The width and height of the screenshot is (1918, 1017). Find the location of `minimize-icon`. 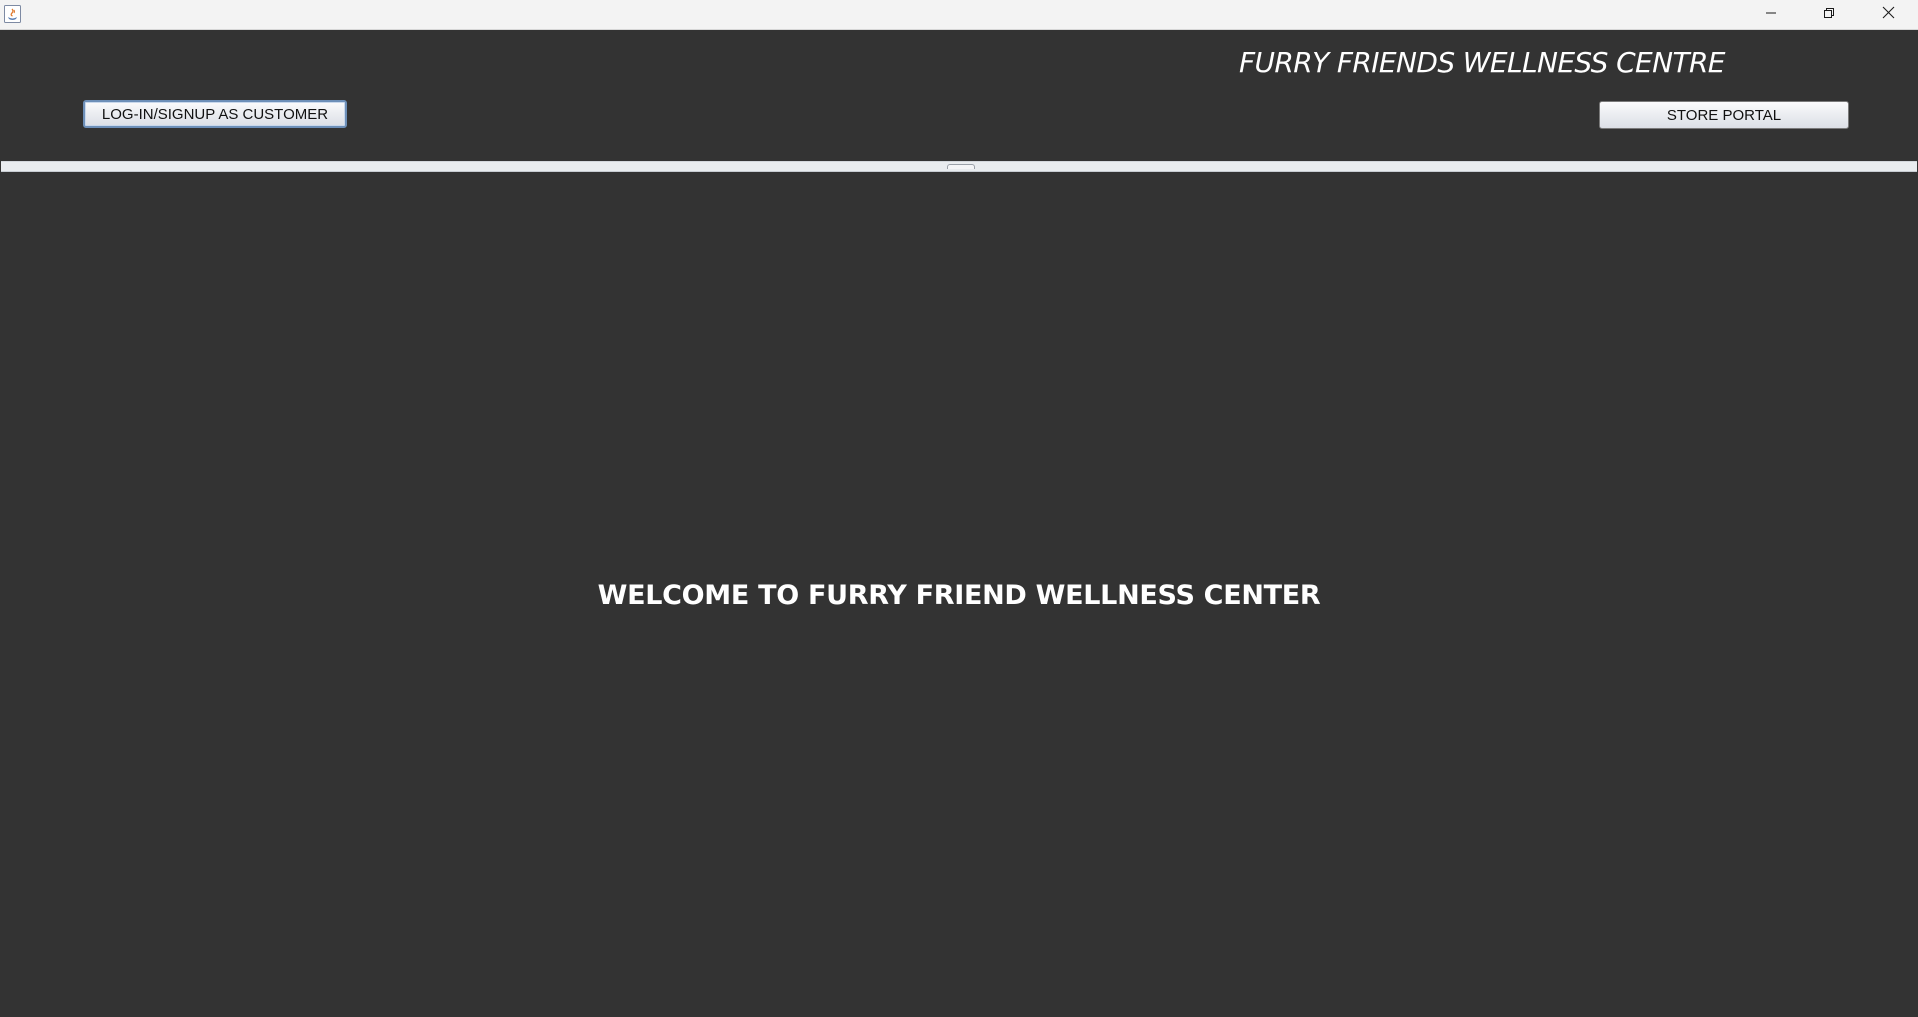

minimize-icon is located at coordinates (1771, 15).